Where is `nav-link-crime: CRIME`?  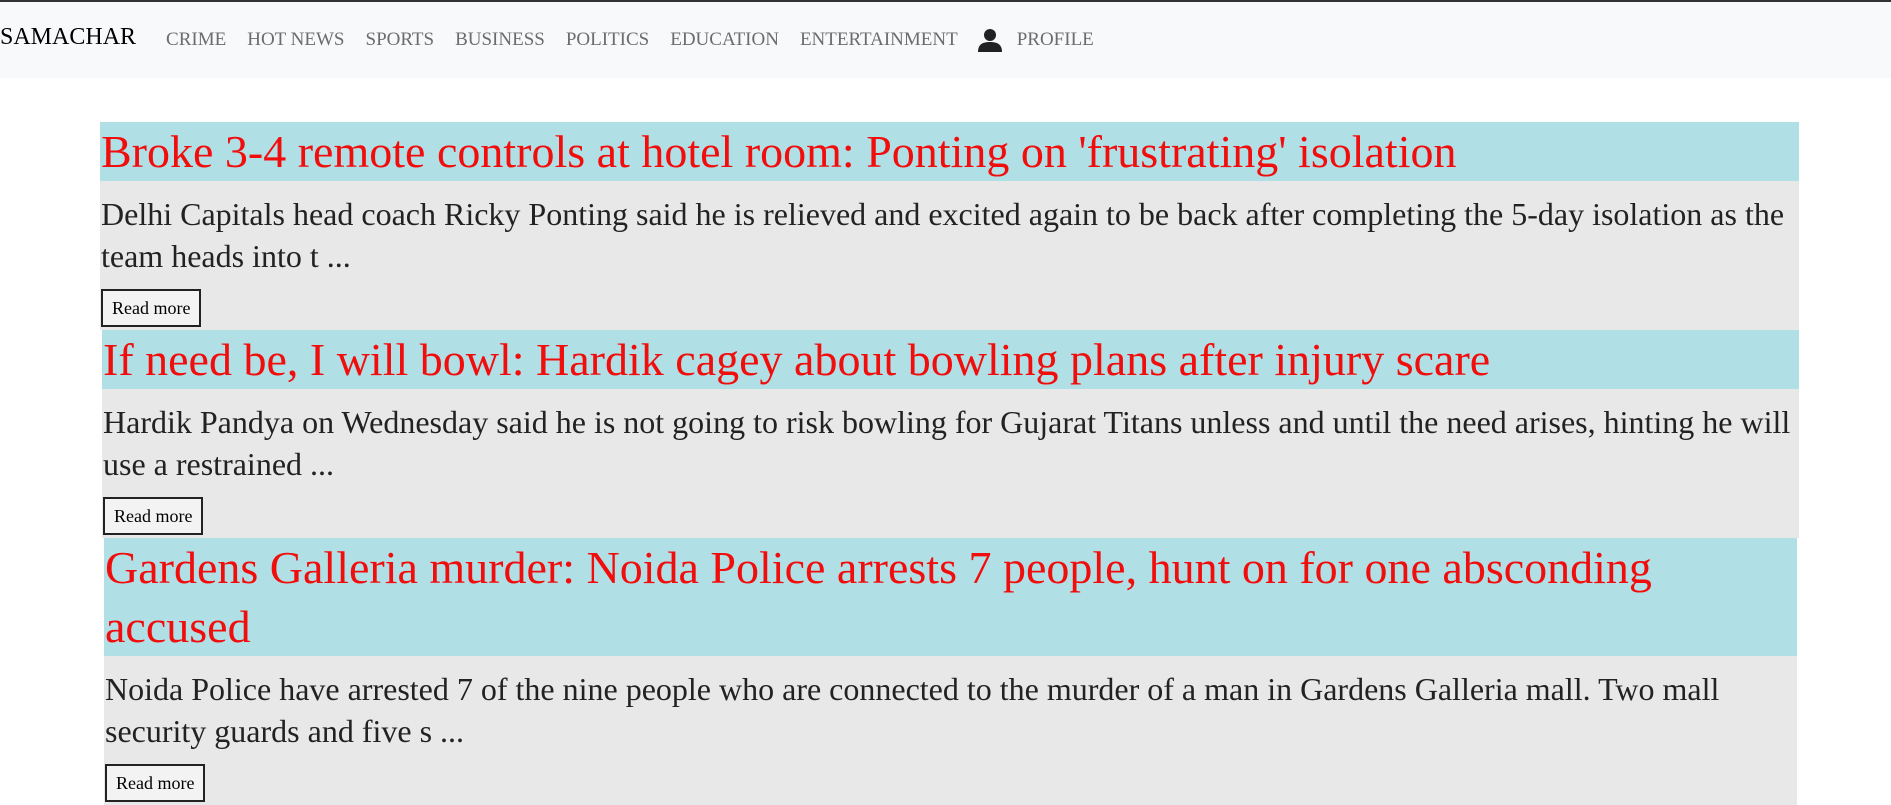
nav-link-crime: CRIME is located at coordinates (196, 40).